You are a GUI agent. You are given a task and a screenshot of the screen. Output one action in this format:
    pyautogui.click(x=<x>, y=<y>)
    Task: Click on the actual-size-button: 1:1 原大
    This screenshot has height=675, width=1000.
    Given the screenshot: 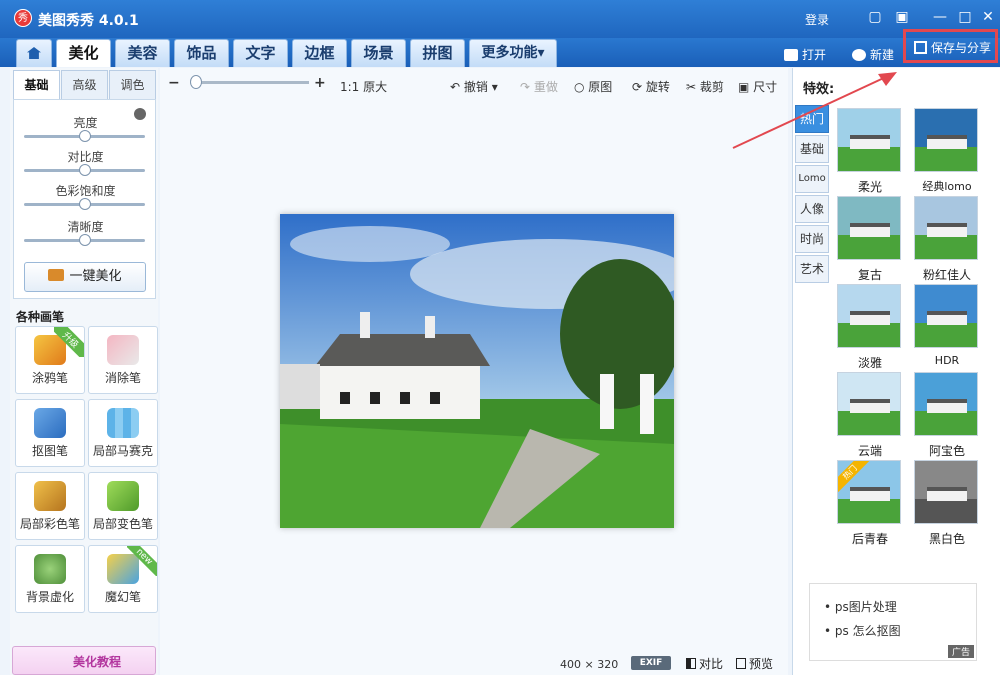 What is the action you would take?
    pyautogui.click(x=363, y=86)
    